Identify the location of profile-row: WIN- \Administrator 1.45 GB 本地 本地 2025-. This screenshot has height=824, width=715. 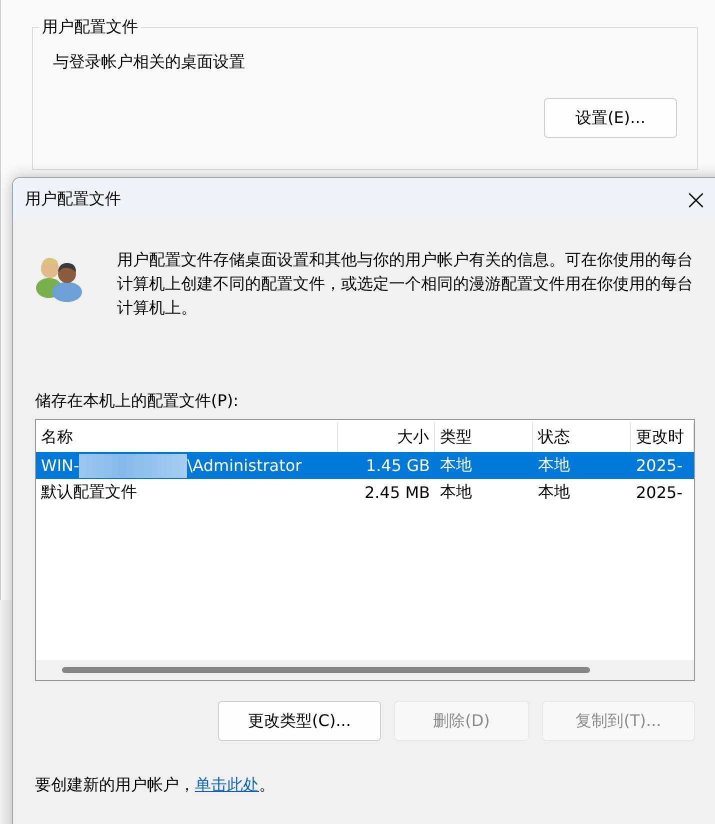
(365, 465).